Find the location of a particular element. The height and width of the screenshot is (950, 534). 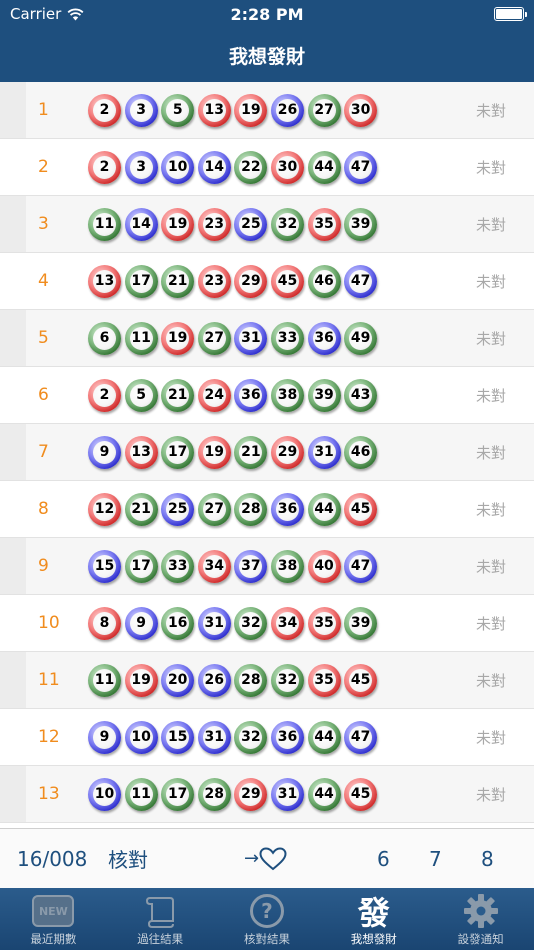

lottery-ball: 10 is located at coordinates (104, 794).